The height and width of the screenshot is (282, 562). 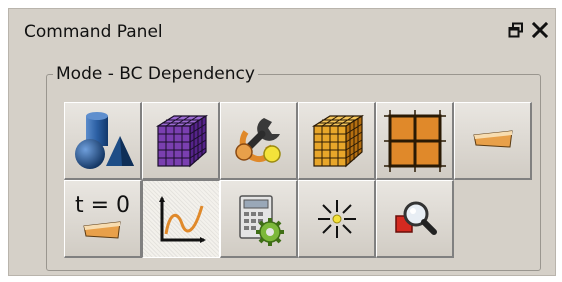 I want to click on mesh-cube-icon, so click(x=181, y=140).